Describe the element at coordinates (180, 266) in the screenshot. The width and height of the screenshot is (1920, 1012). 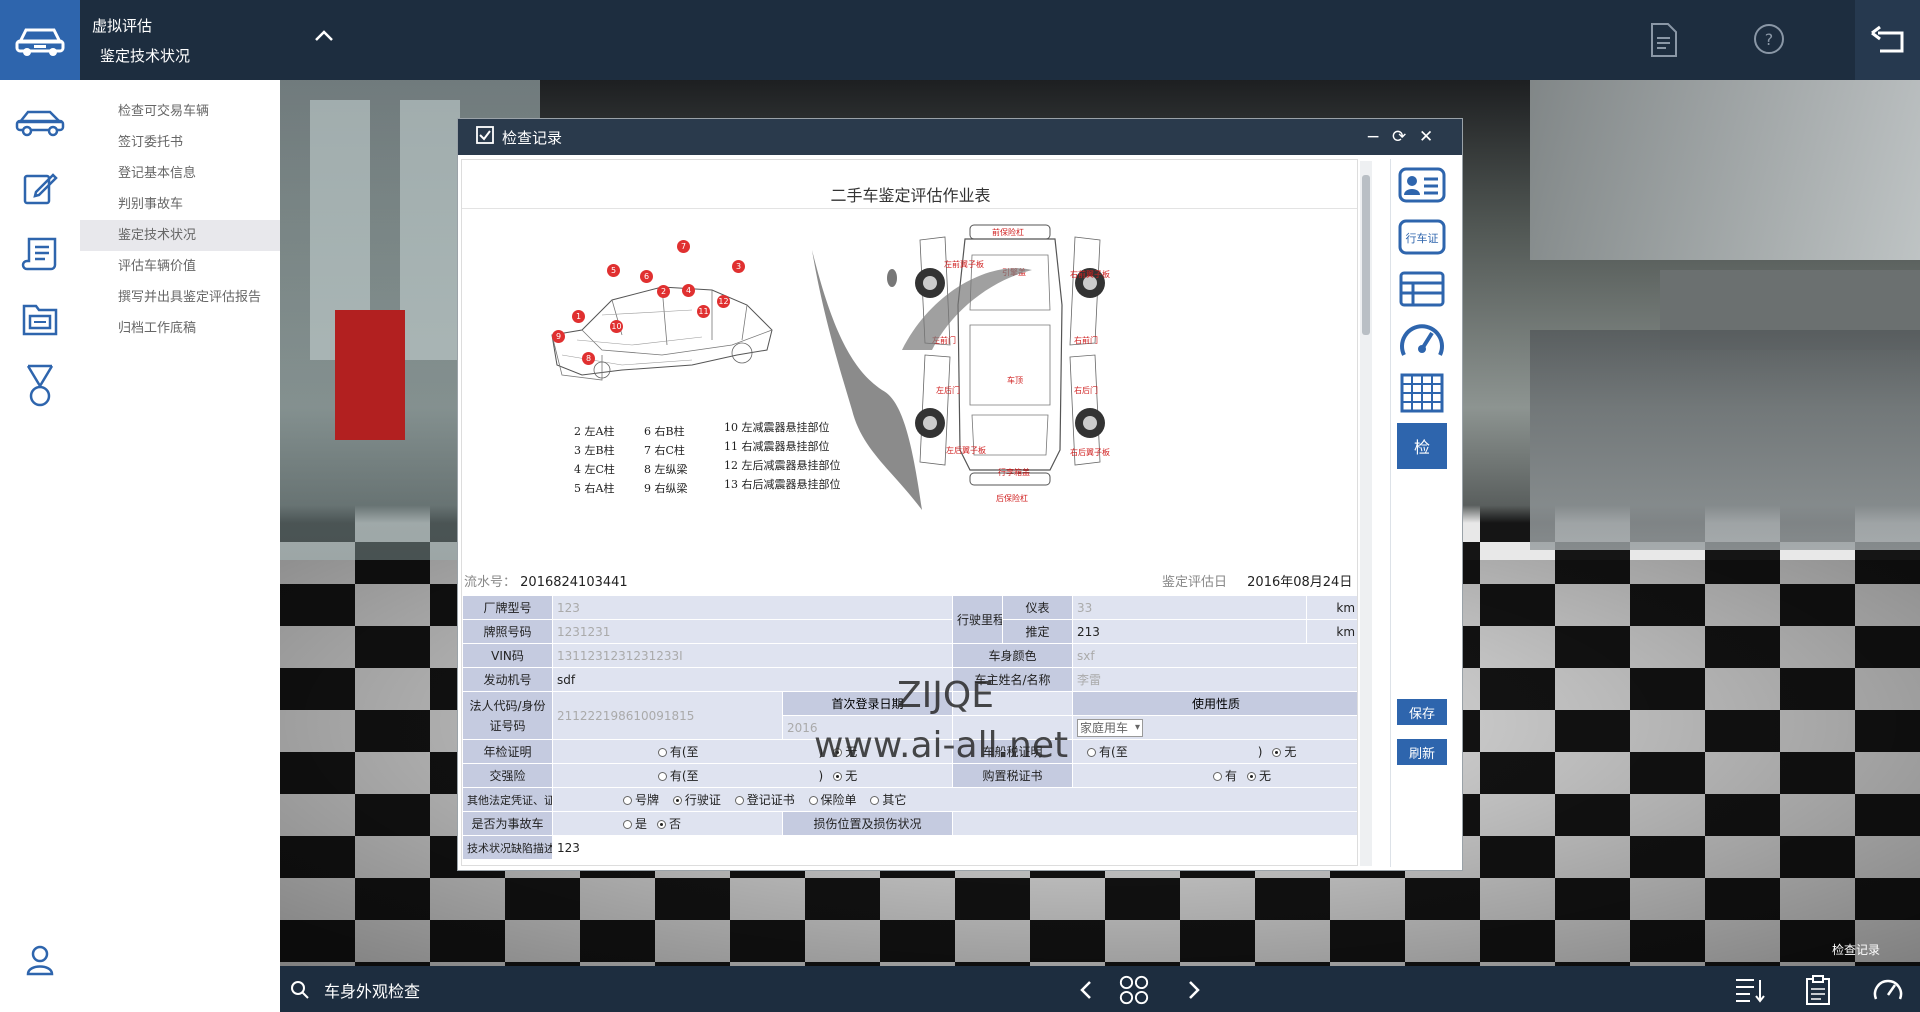
I see `sidebar-item-evaluate-value: 评估车辆价值` at that location.